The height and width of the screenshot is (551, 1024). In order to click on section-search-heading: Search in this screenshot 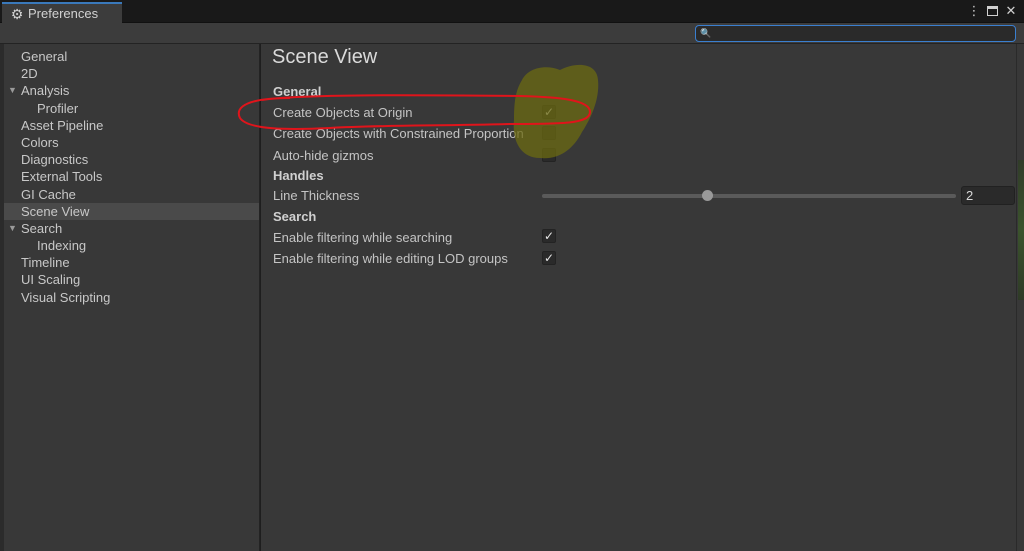, I will do `click(295, 216)`.